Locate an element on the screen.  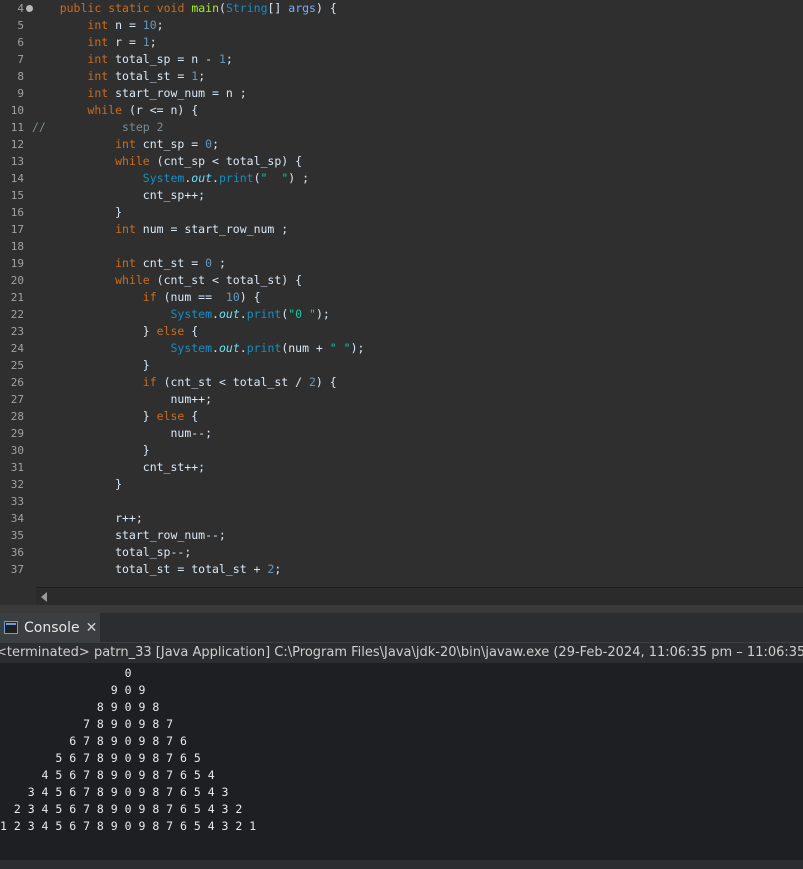
line-number: 9 is located at coordinates (20, 93).